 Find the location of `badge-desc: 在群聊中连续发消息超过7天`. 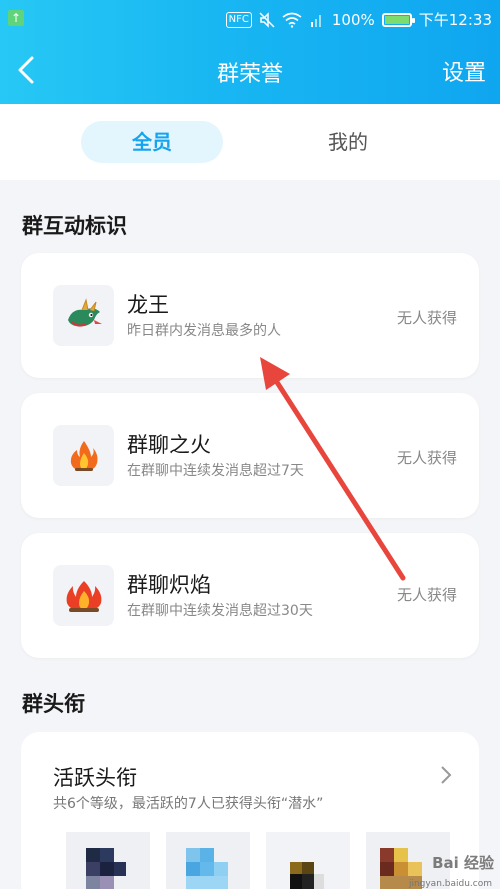

badge-desc: 在群聊中连续发消息超过7天 is located at coordinates (215, 471).